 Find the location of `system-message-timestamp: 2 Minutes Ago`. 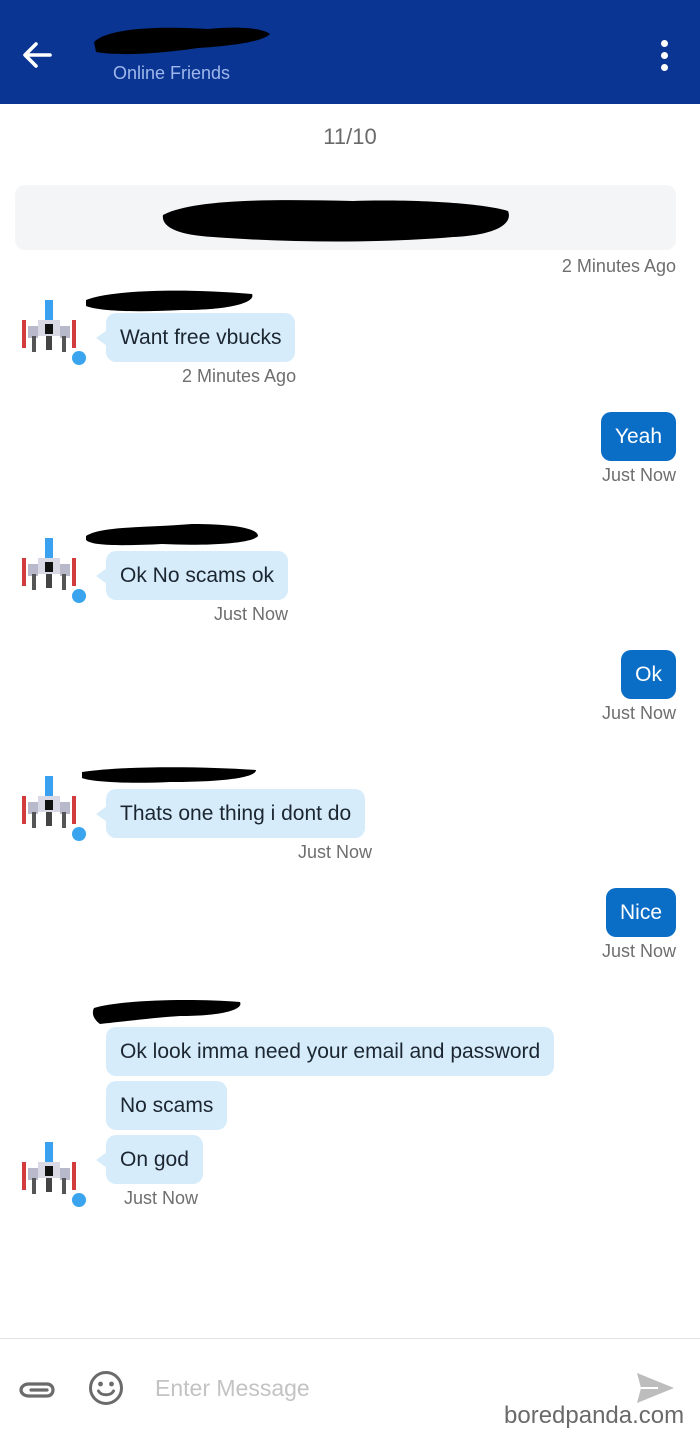

system-message-timestamp: 2 Minutes Ago is located at coordinates (618, 266).